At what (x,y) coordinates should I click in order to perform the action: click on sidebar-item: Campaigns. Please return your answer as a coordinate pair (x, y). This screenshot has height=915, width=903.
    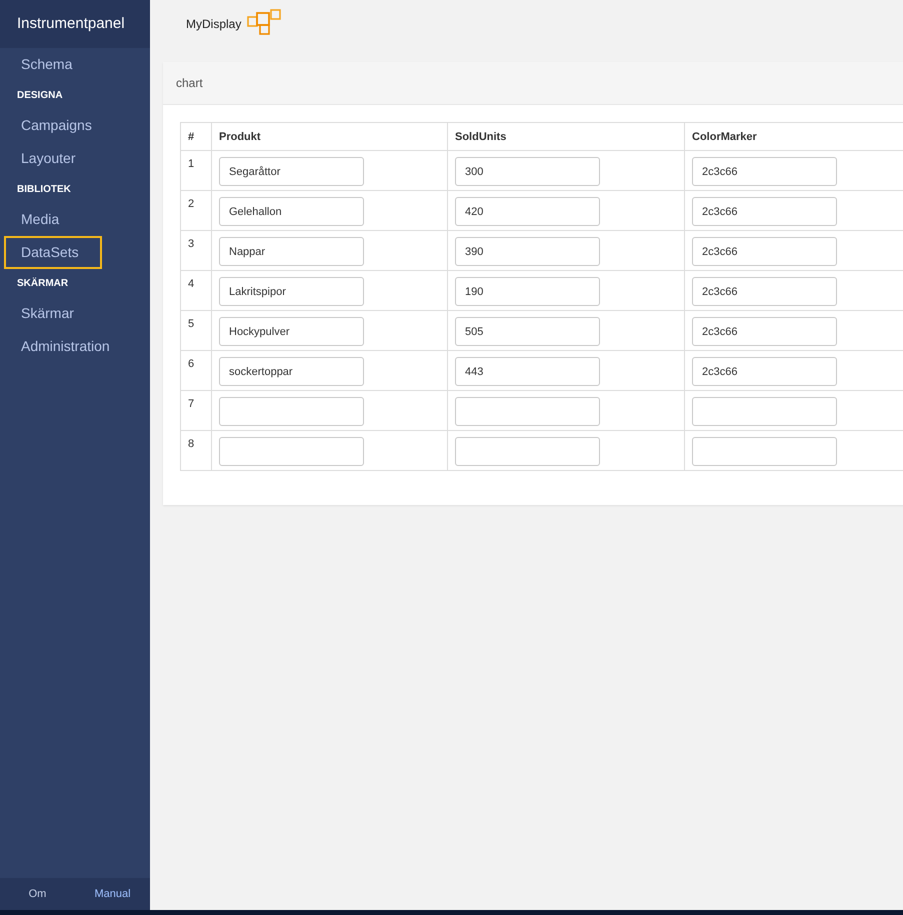
    Looking at the image, I should click on (73, 125).